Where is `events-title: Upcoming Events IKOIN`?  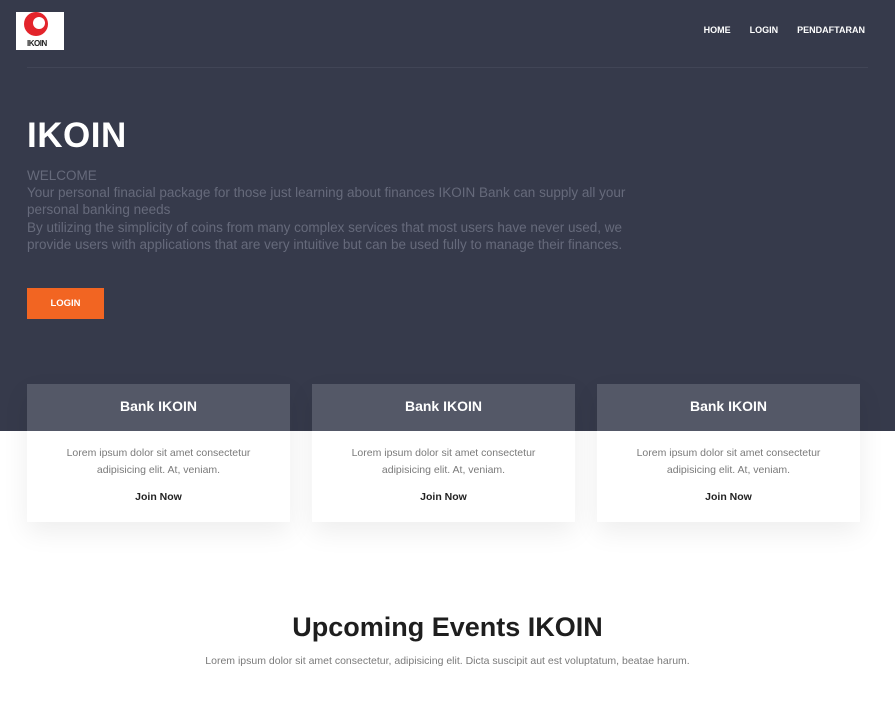
events-title: Upcoming Events IKOIN is located at coordinates (447, 627).